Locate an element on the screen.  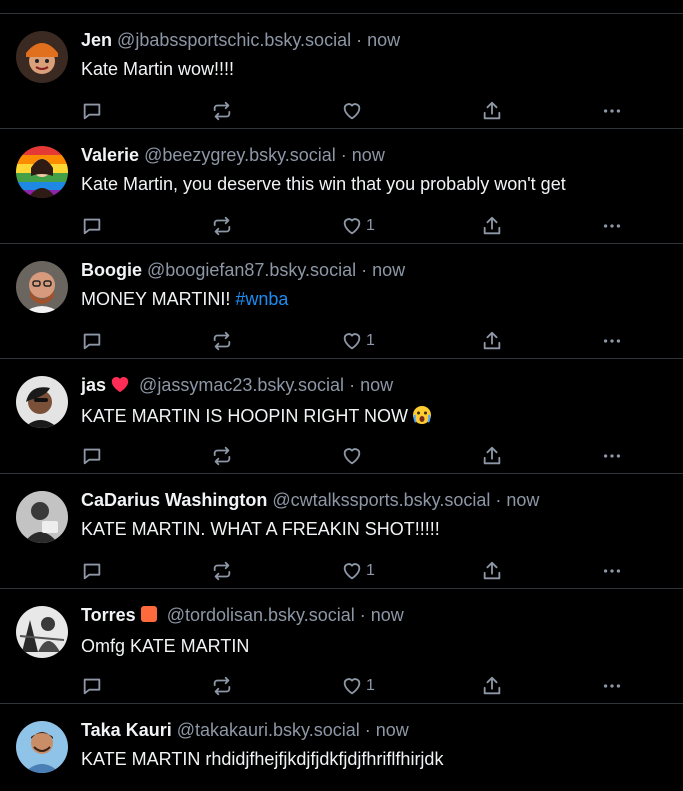
author-name: Valerie is located at coordinates (110, 155).